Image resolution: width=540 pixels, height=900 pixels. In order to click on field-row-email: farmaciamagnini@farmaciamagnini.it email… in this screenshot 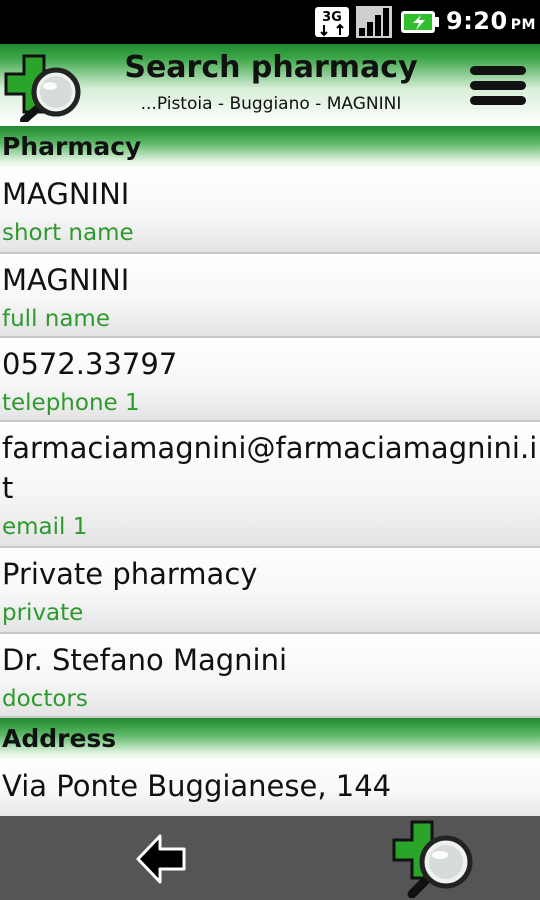, I will do `click(270, 485)`.